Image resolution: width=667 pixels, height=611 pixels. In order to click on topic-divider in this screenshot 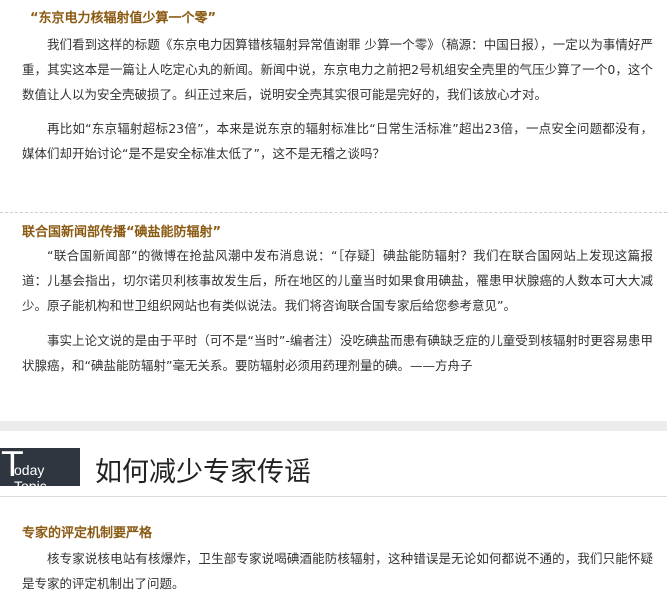, I will do `click(333, 496)`.